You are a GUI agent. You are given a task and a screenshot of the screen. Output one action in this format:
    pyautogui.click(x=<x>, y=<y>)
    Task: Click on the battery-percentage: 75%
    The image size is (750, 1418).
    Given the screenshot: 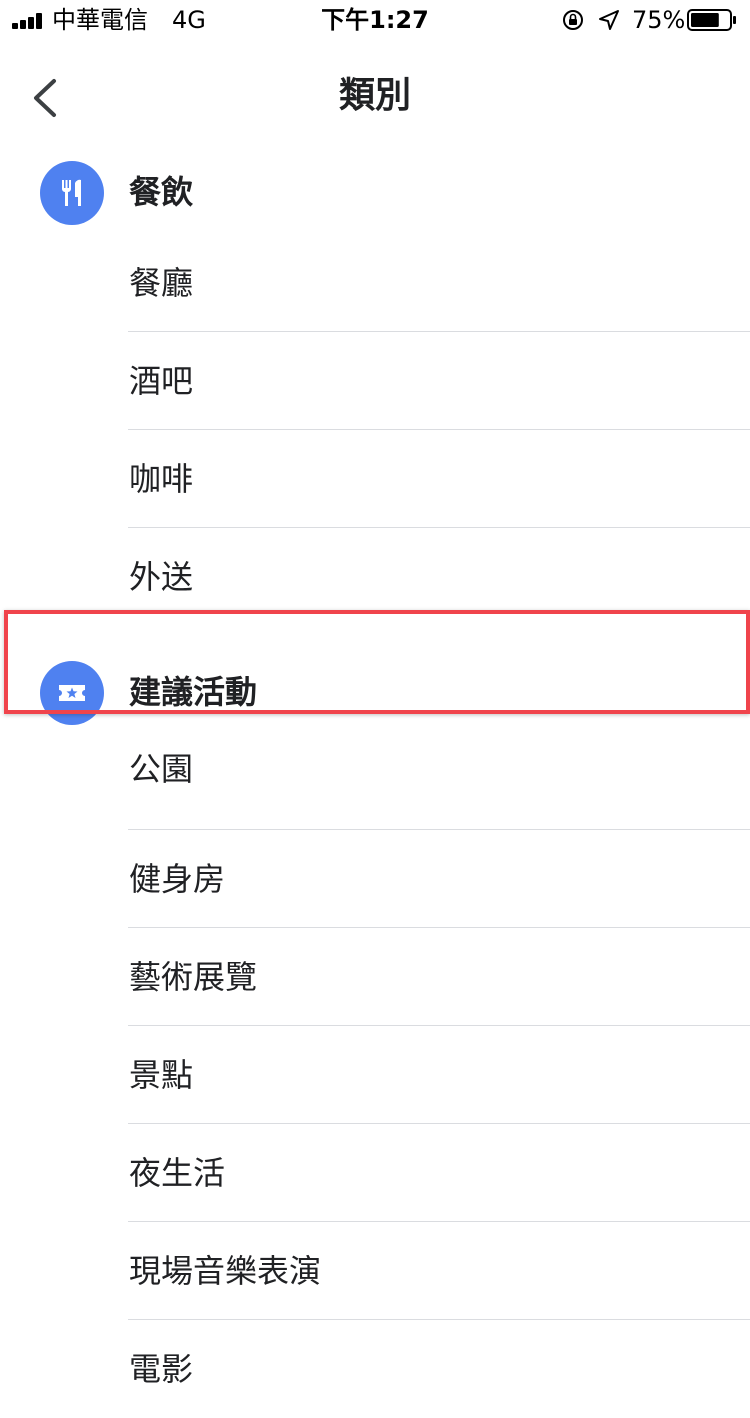 What is the action you would take?
    pyautogui.click(x=659, y=20)
    